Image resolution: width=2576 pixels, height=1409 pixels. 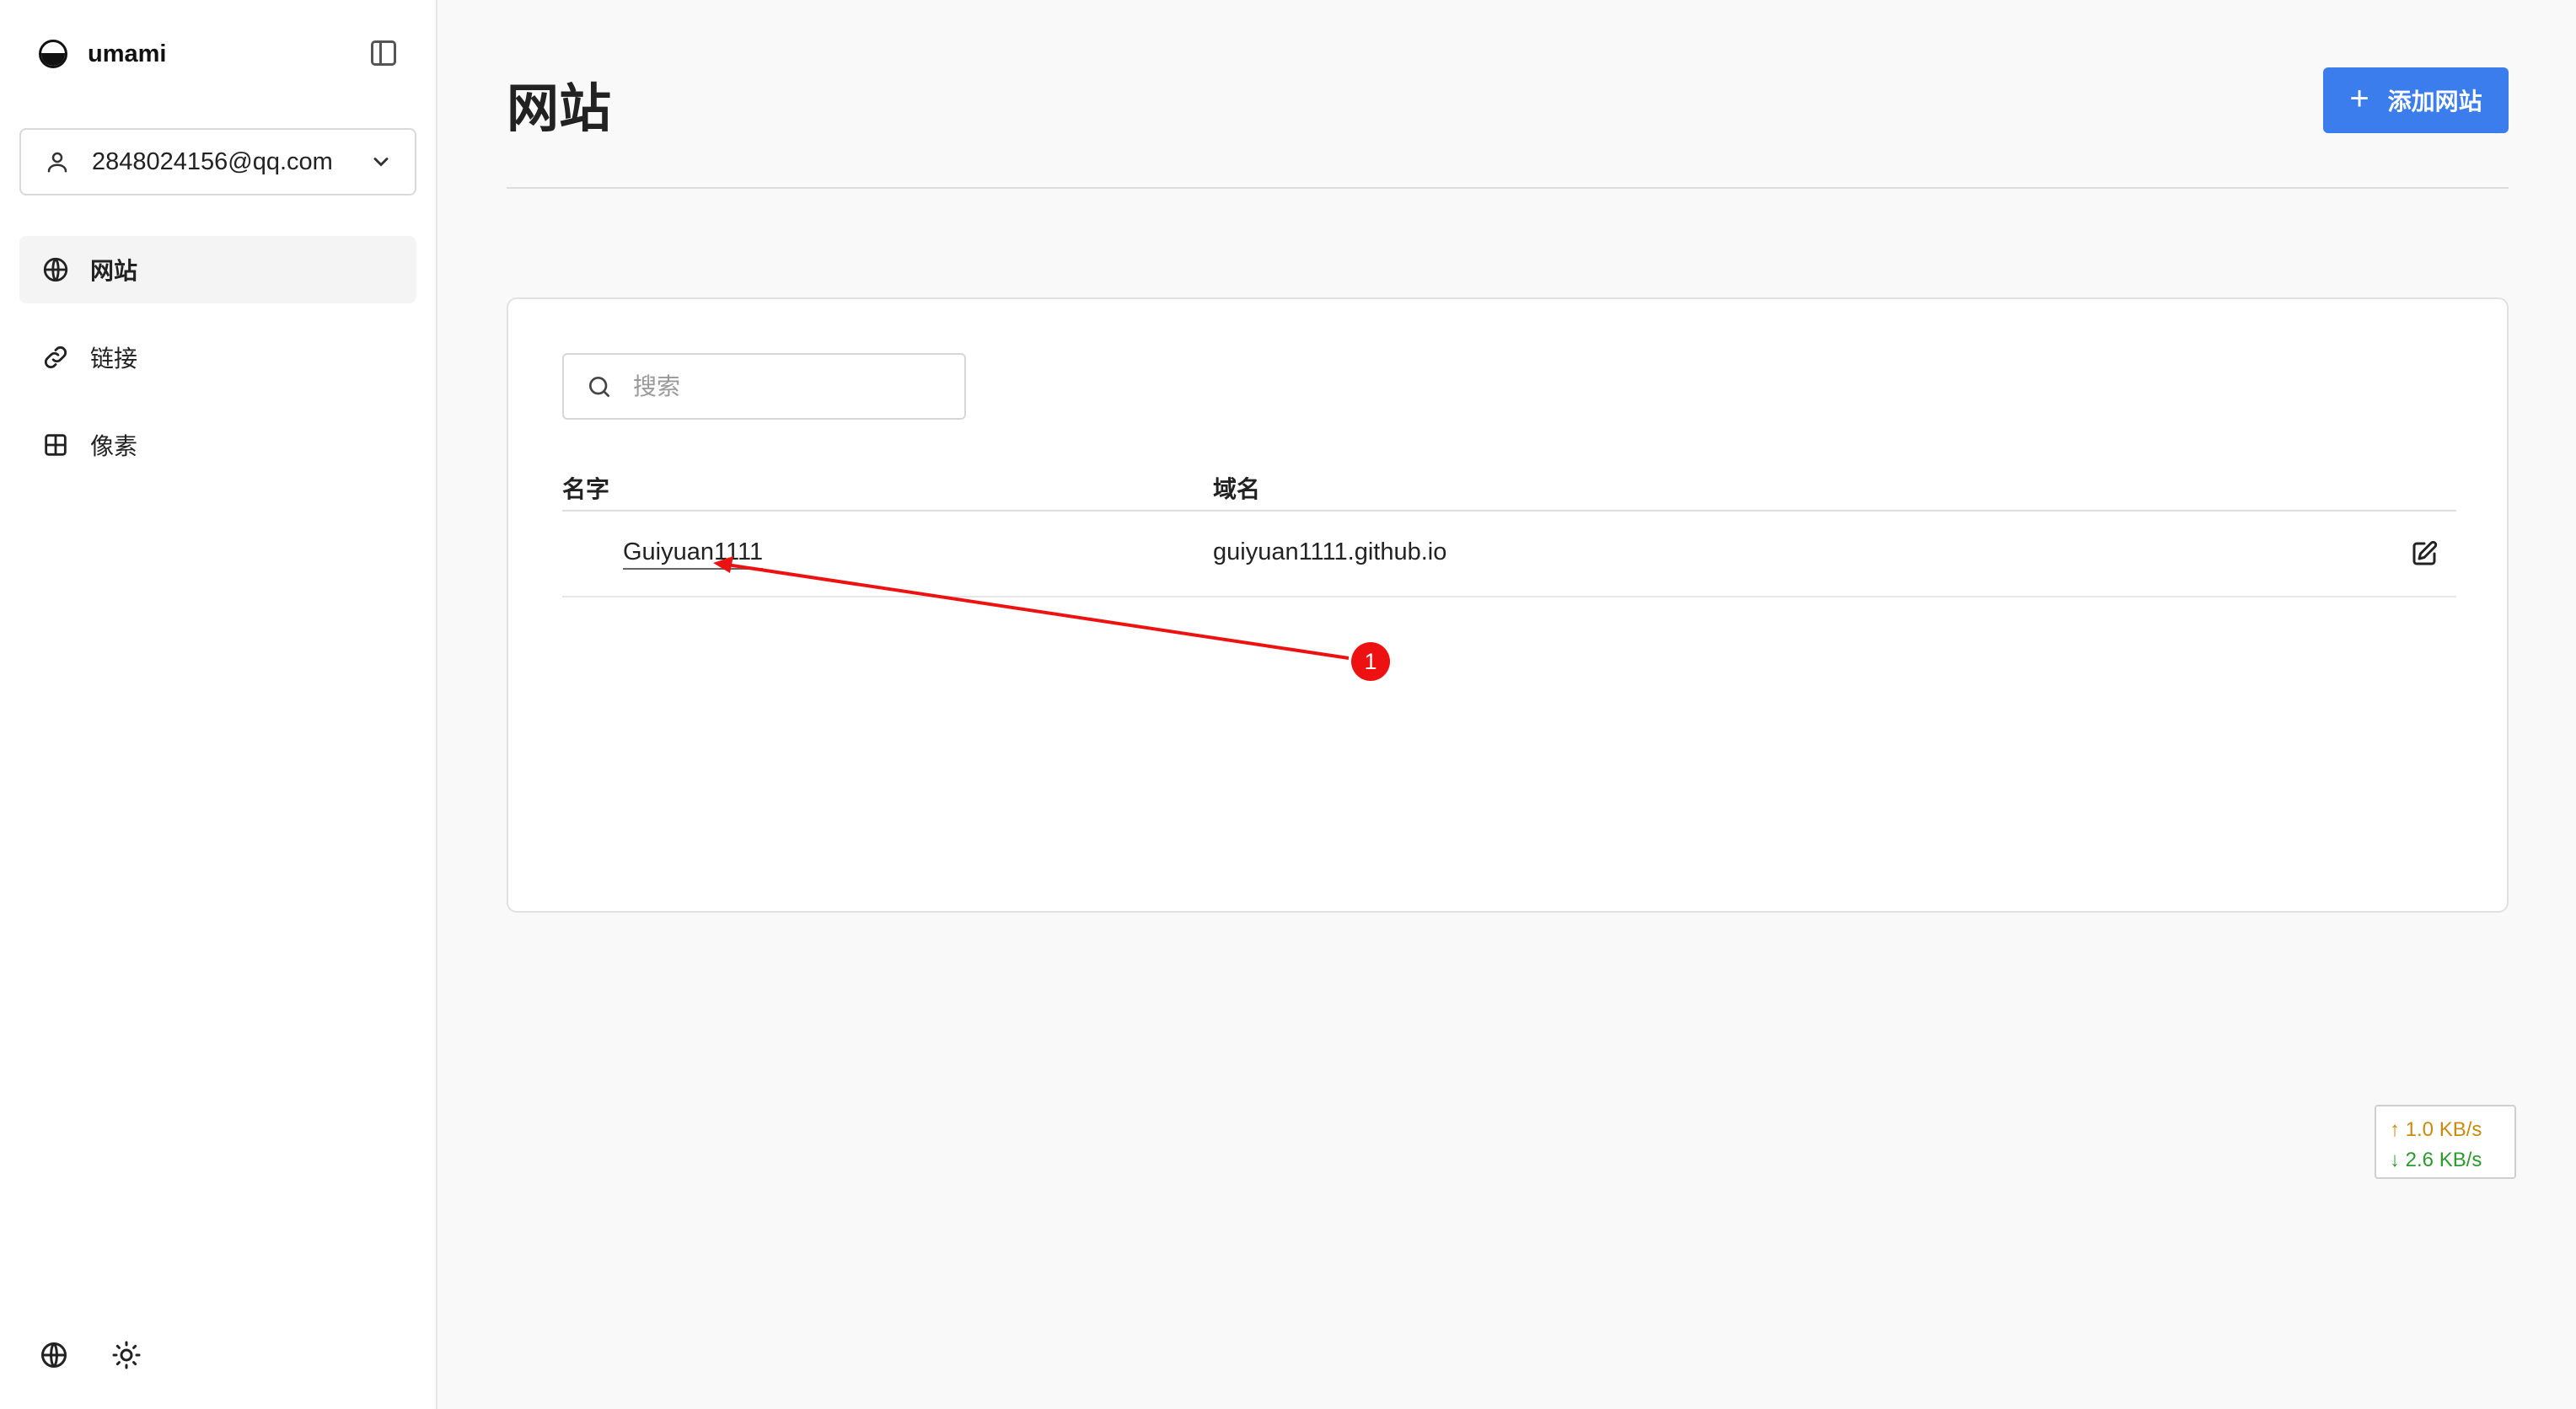 What do you see at coordinates (2436, 1129) in the screenshot?
I see `upload-speed: ↑ 1.0 KB/s` at bounding box center [2436, 1129].